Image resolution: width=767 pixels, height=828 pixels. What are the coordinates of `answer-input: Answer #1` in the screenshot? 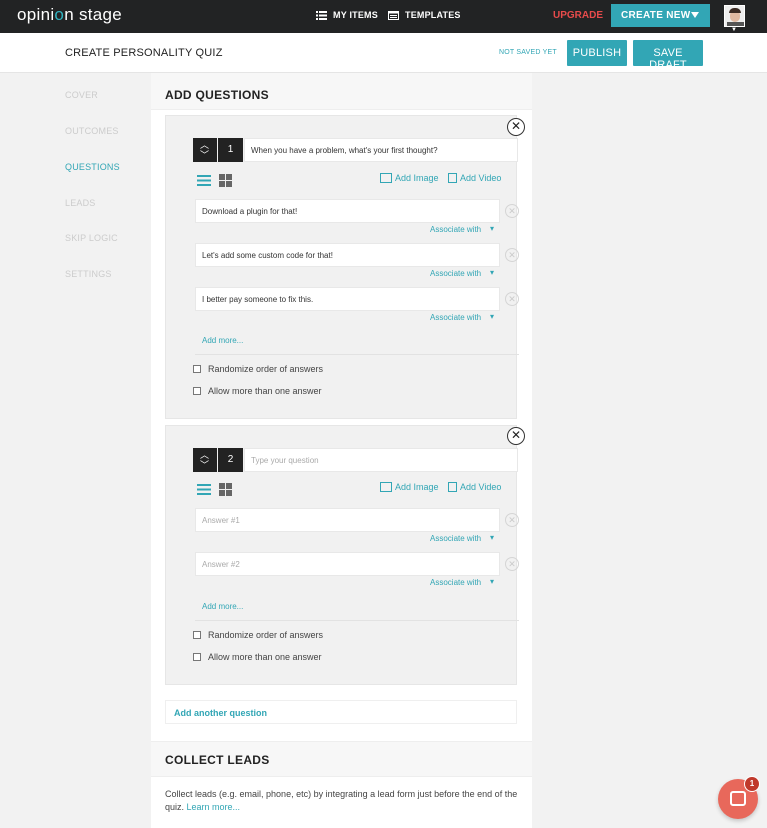 It's located at (347, 520).